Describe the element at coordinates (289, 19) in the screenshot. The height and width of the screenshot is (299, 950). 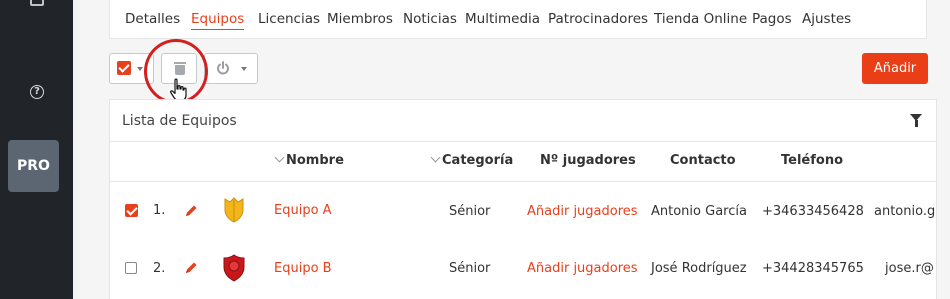
I see `tab-licencias: Licencias` at that location.